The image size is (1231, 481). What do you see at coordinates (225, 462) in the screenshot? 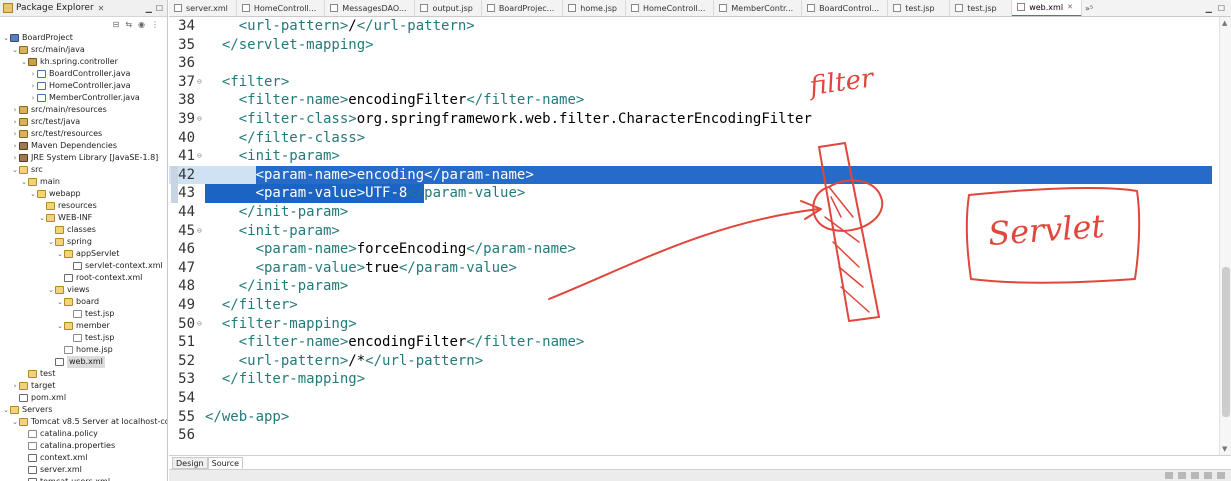
I see `editor-mode-tab: Source` at bounding box center [225, 462].